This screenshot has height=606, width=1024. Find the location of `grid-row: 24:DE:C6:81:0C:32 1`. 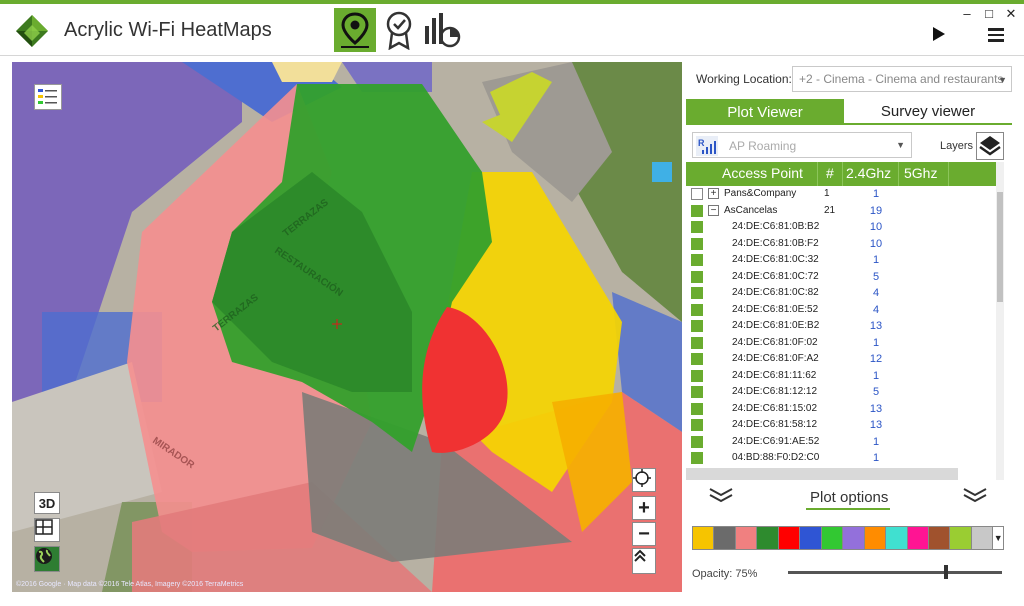

grid-row: 24:DE:C6:81:0C:32 1 is located at coordinates (841, 260).